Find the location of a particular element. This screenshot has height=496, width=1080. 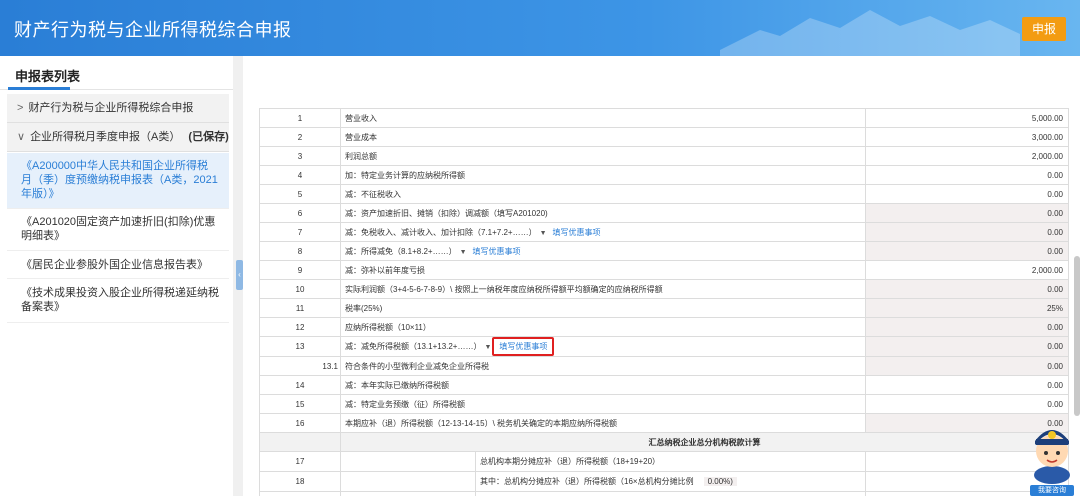

chevron-right-icon: > is located at coordinates (20, 108).